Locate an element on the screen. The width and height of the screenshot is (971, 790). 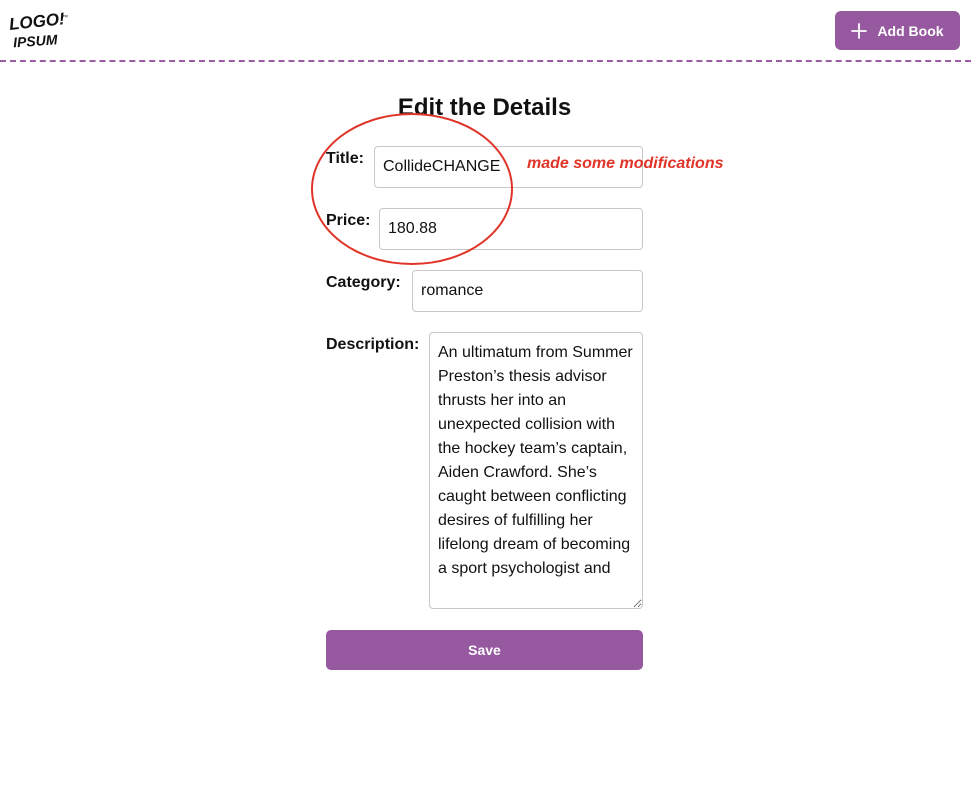
form-title: Edit the Details is located at coordinates (484, 107).